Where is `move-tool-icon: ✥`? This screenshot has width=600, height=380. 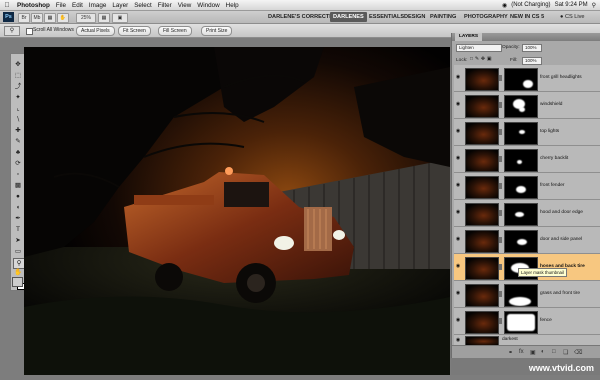 move-tool-icon: ✥ is located at coordinates (18, 64).